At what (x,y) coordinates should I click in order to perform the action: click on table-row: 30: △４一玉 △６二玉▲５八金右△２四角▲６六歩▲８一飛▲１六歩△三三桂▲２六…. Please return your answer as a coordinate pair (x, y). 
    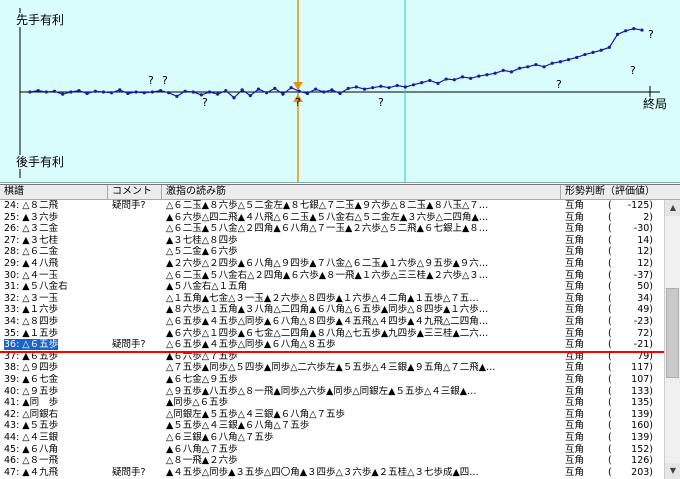
    Looking at the image, I should click on (332, 275).